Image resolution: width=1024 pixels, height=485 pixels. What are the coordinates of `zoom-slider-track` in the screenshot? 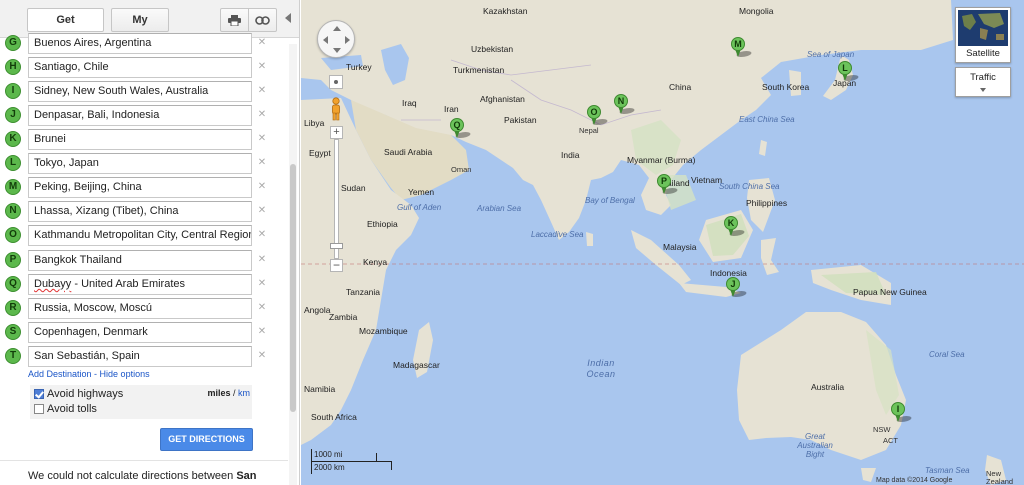 It's located at (336, 199).